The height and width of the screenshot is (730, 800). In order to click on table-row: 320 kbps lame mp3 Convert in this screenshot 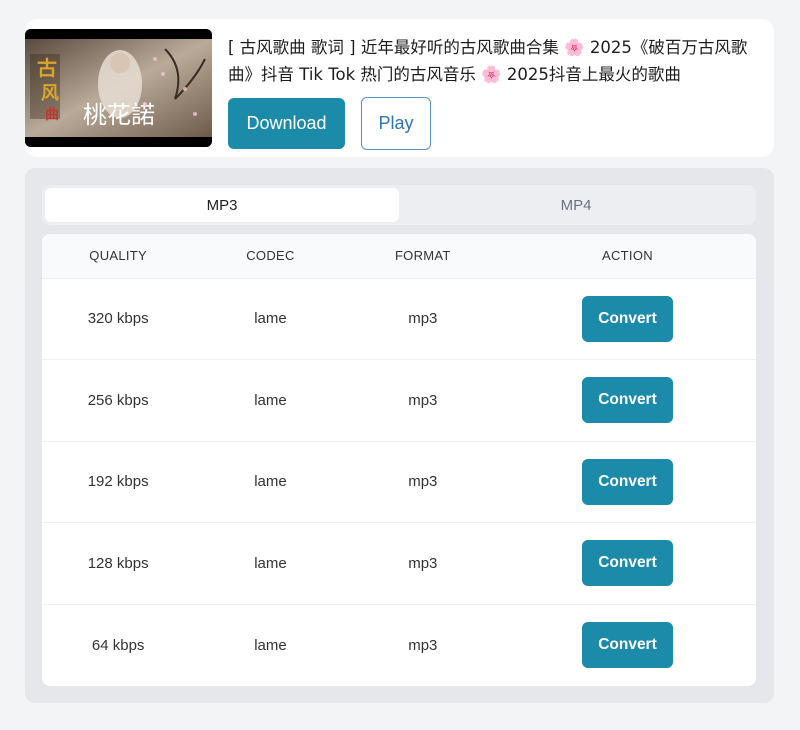, I will do `click(399, 318)`.